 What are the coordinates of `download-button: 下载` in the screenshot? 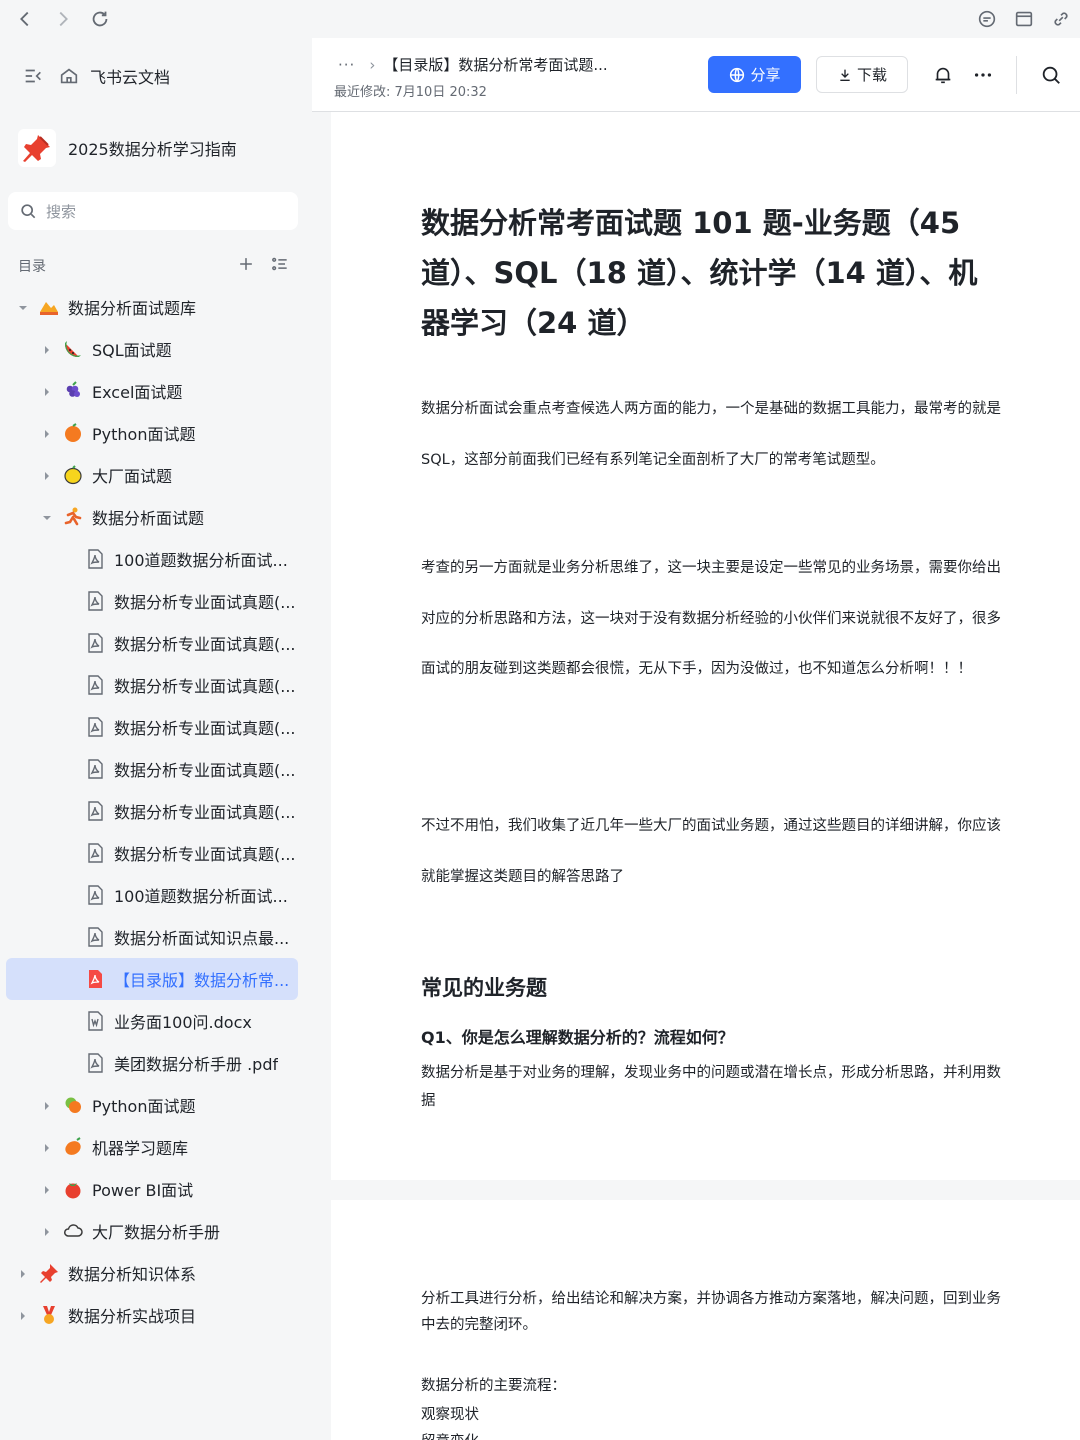 It's located at (862, 74).